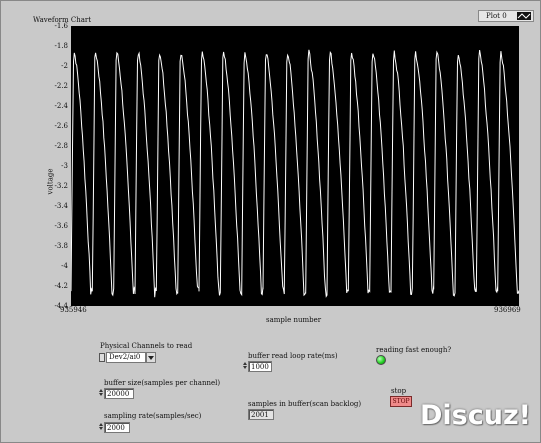  I want to click on y-tick-label: -2.4, so click(61, 106).